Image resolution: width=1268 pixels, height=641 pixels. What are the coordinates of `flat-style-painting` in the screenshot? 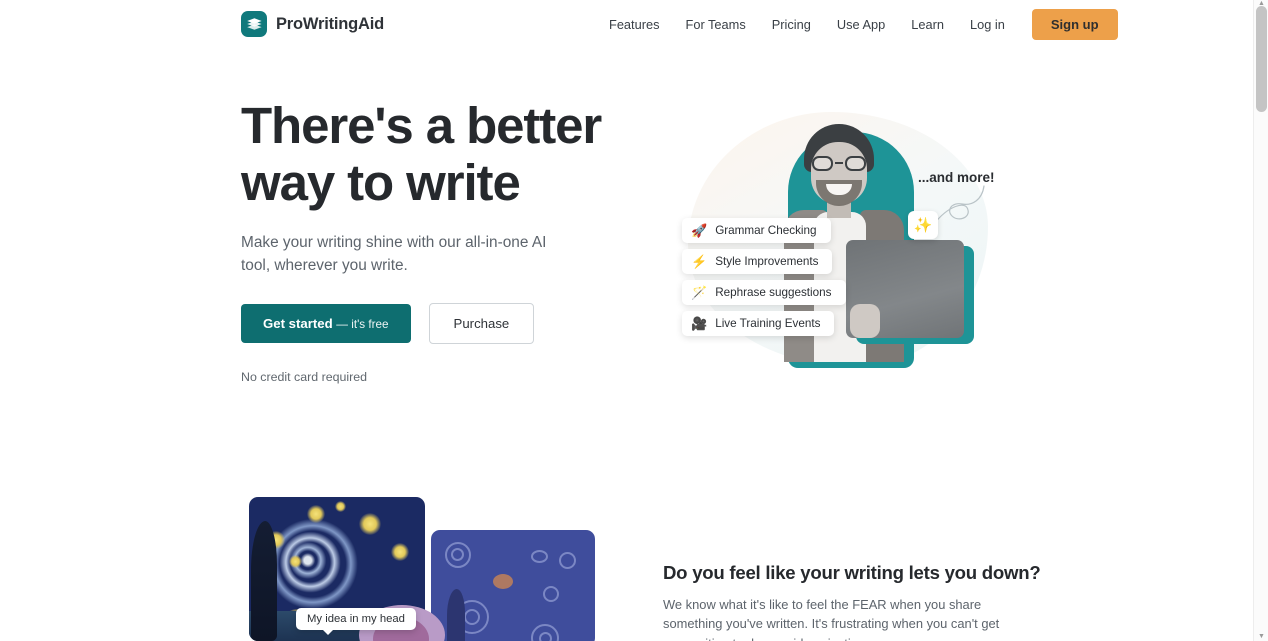 It's located at (513, 585).